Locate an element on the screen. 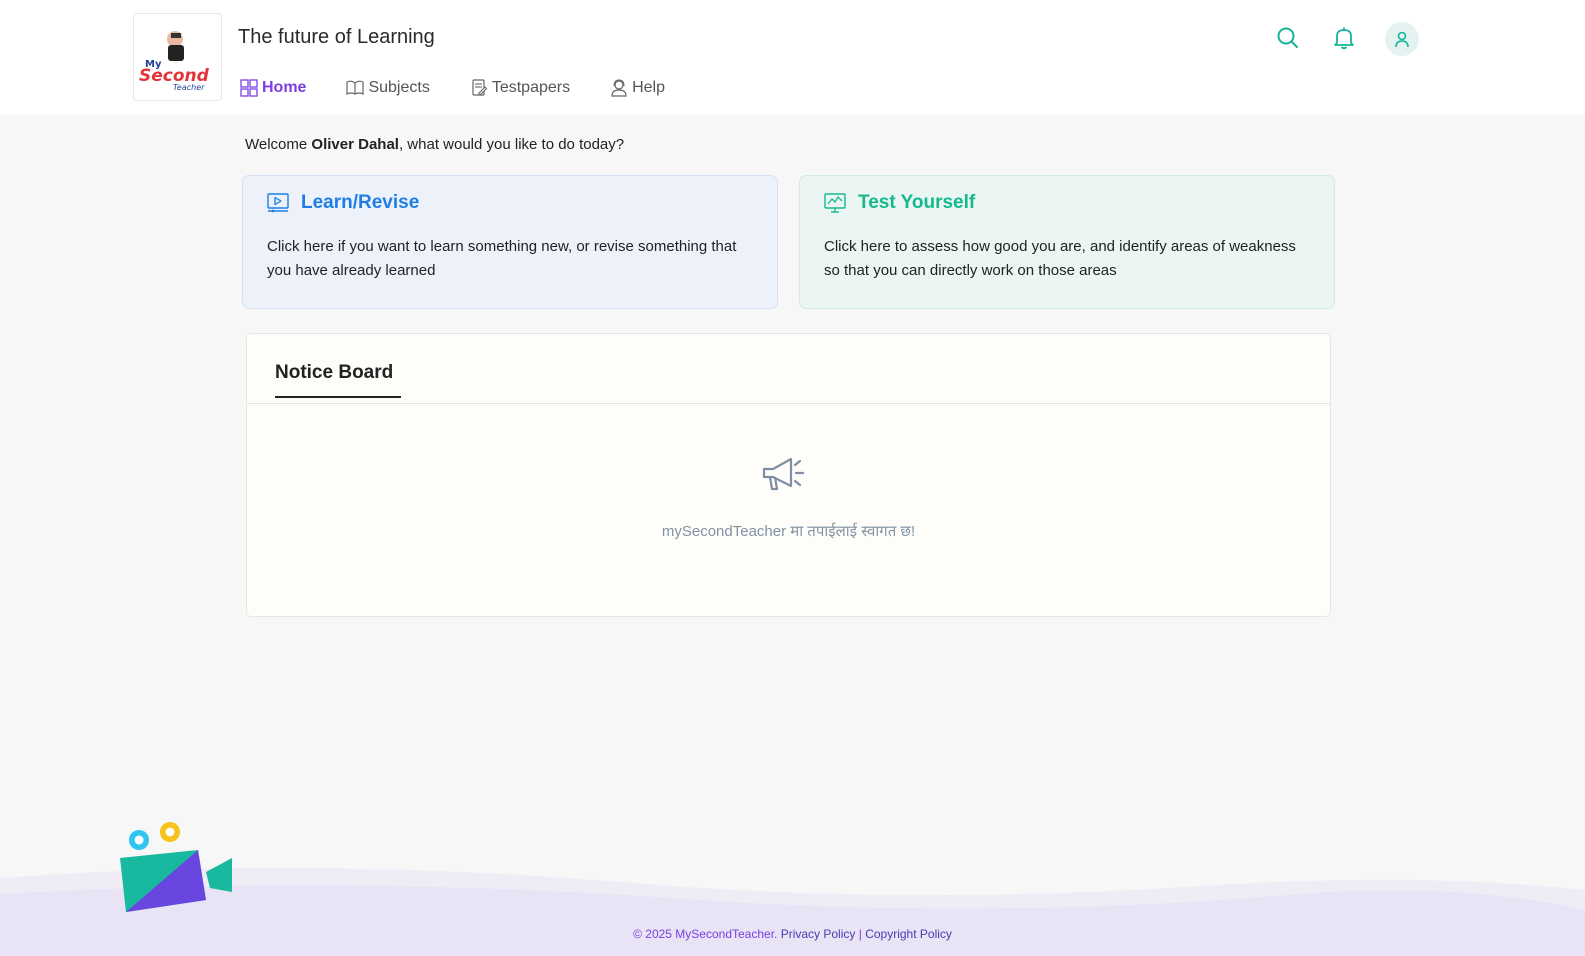 The image size is (1585, 956). bell-icon is located at coordinates (1344, 38).